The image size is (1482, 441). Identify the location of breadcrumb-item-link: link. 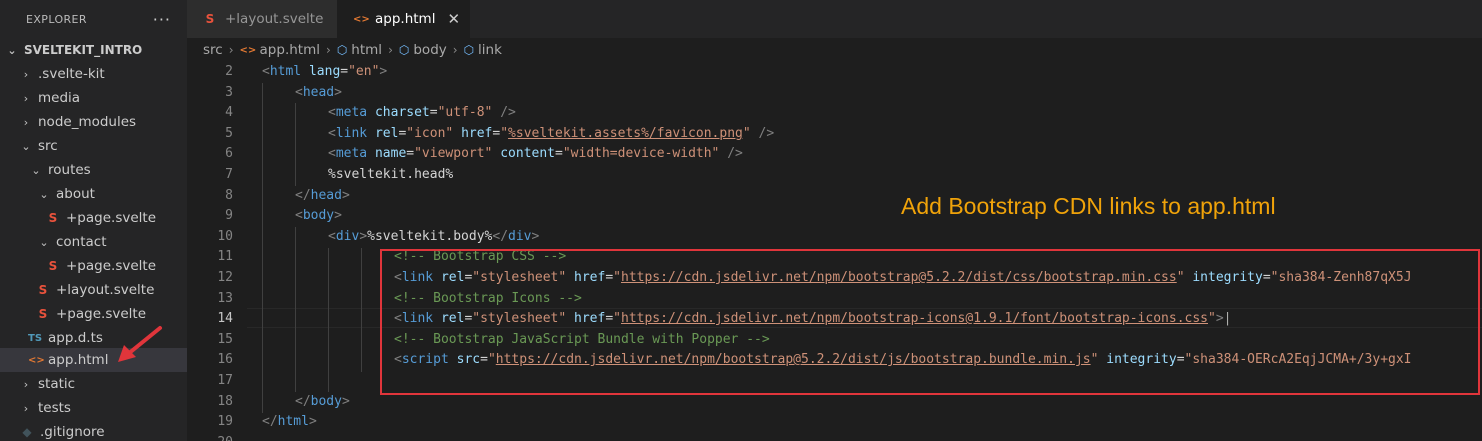
(490, 50).